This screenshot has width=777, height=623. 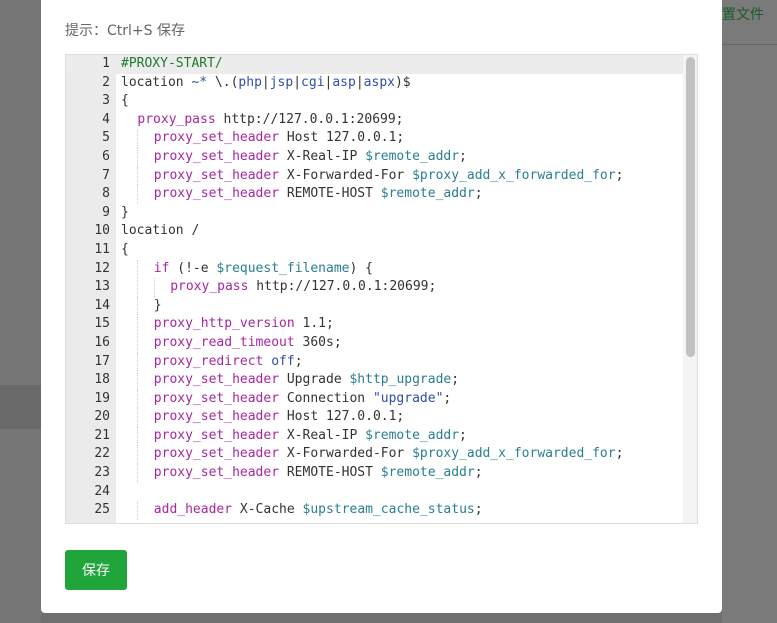 What do you see at coordinates (374, 269) in the screenshot?
I see `code-line: 12 if (!-e $request_filename) {` at bounding box center [374, 269].